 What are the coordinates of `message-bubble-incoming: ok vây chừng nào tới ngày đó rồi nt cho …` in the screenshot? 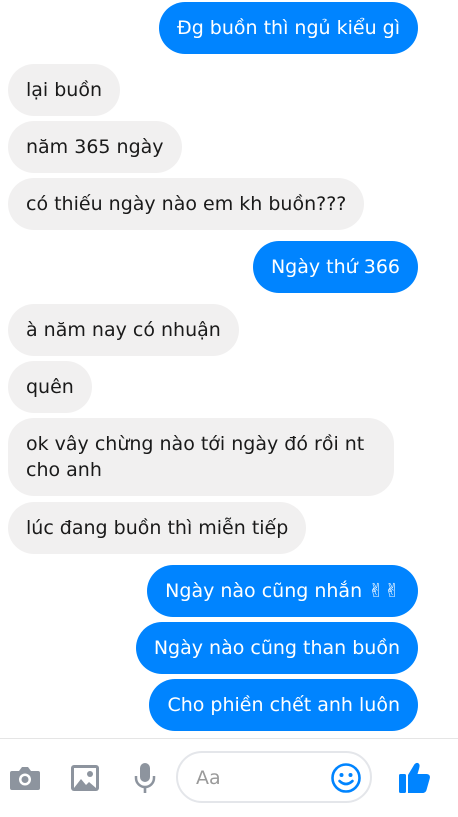 It's located at (201, 457).